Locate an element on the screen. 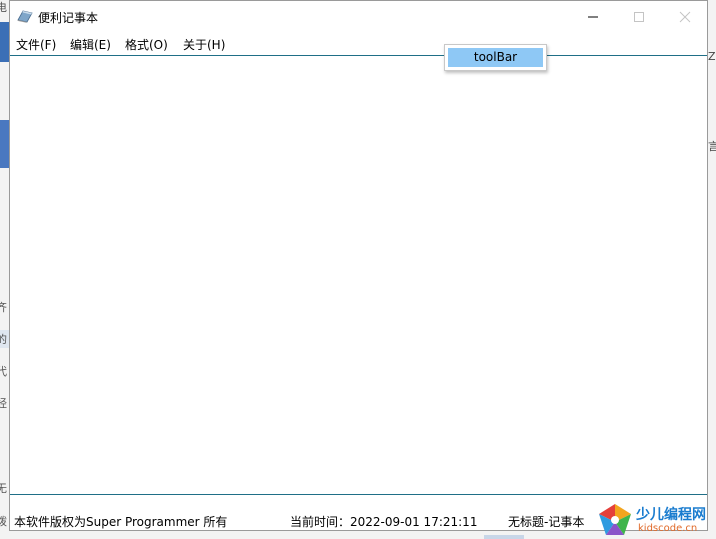 Image resolution: width=716 pixels, height=539 pixels. window-title: 便利记事本 is located at coordinates (68, 18).